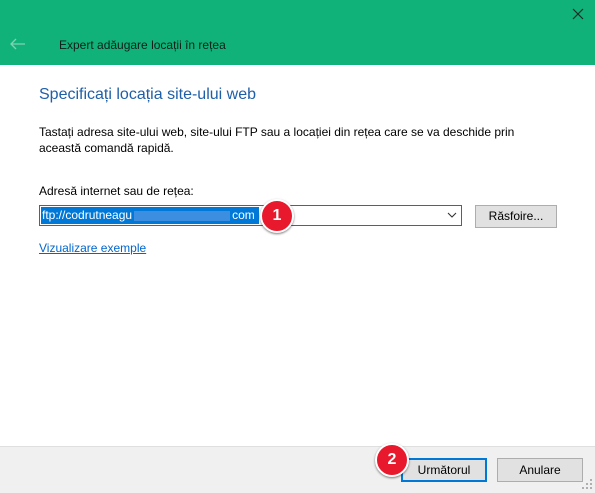  Describe the element at coordinates (18, 44) in the screenshot. I see `back-arrow-icon` at that location.